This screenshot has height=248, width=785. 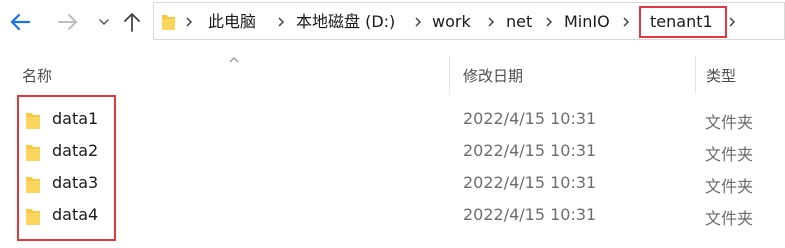 What do you see at coordinates (392, 215) in the screenshot?
I see `list-item: data4 2022/4/15 10:31 文件夹` at bounding box center [392, 215].